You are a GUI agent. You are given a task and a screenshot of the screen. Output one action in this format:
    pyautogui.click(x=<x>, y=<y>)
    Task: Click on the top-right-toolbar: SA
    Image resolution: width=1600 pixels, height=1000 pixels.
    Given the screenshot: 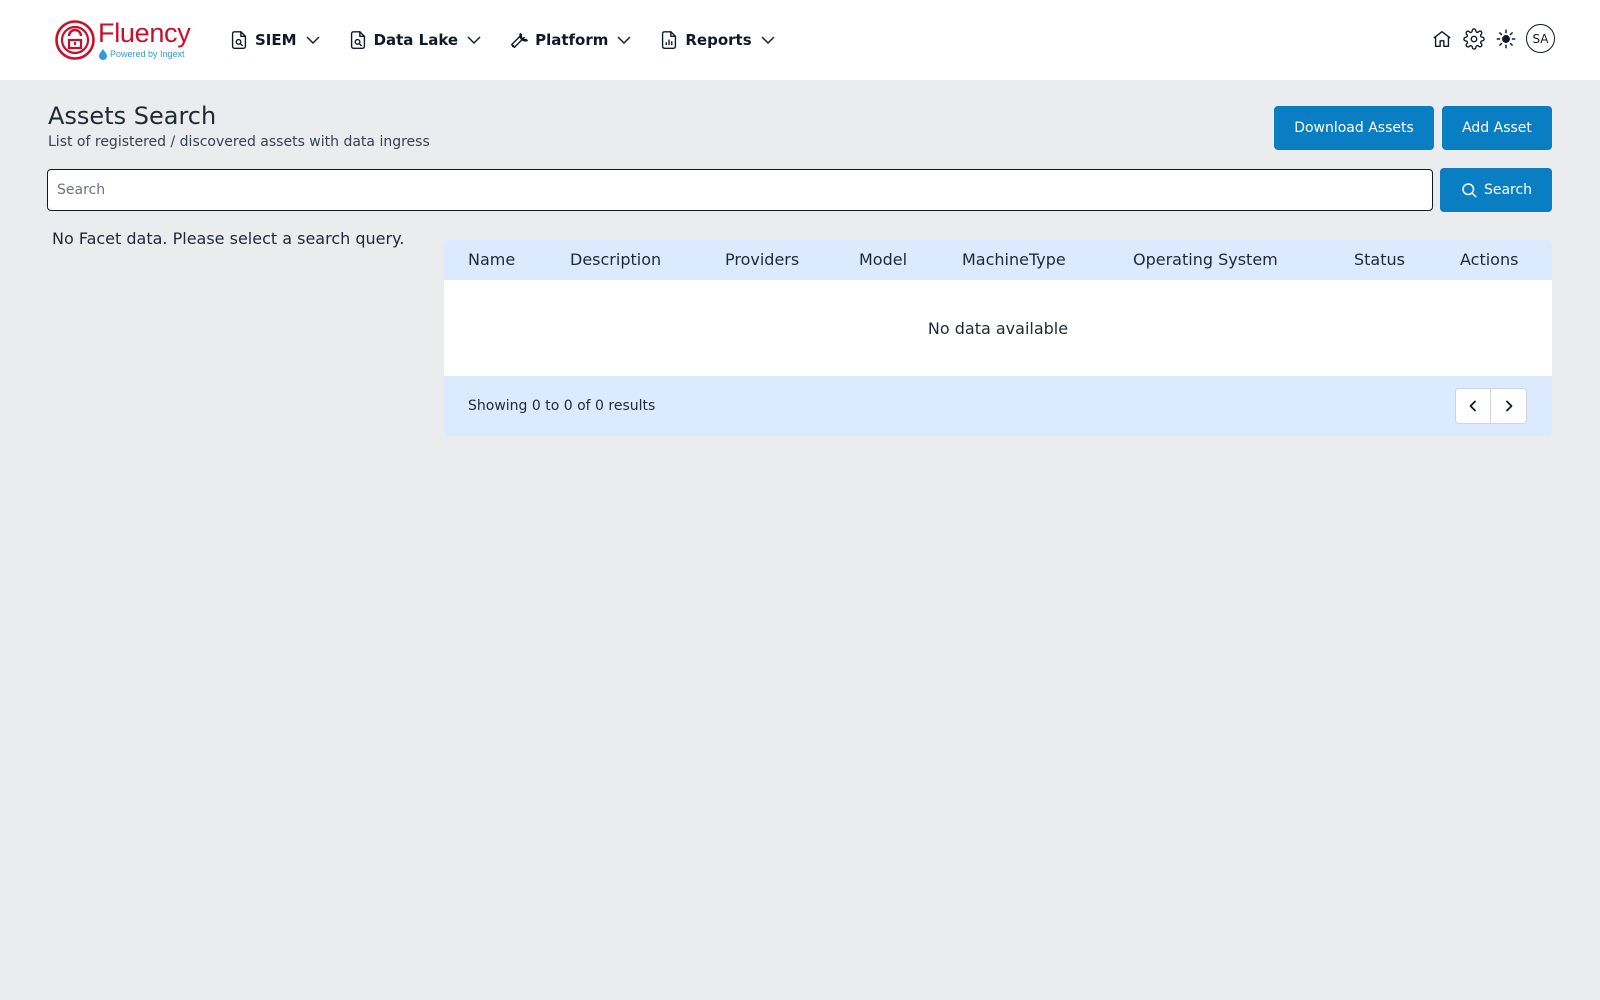 What is the action you would take?
    pyautogui.click(x=1488, y=38)
    